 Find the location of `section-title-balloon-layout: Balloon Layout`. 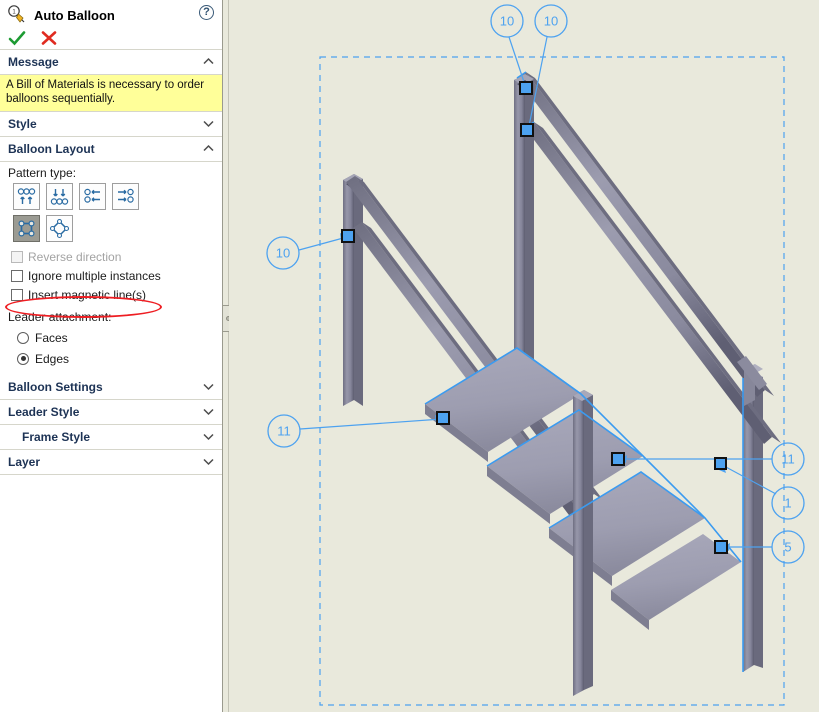

section-title-balloon-layout: Balloon Layout is located at coordinates (51, 149).